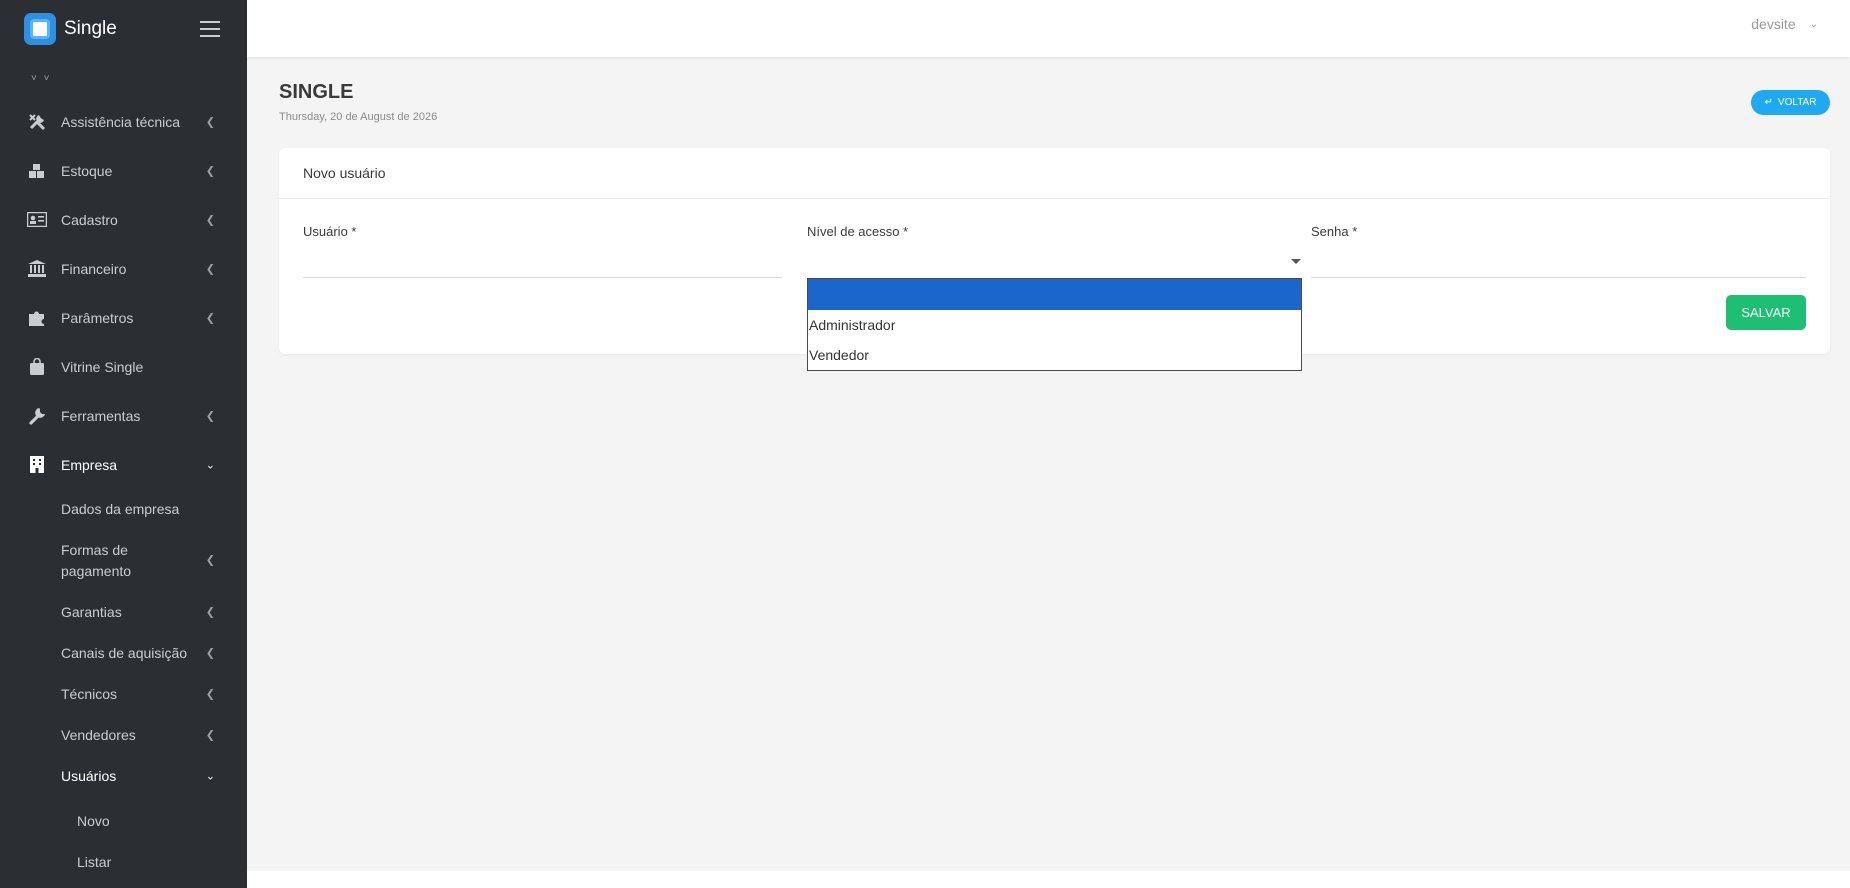  What do you see at coordinates (91, 612) in the screenshot?
I see `sidebar-item-label: Garantias` at bounding box center [91, 612].